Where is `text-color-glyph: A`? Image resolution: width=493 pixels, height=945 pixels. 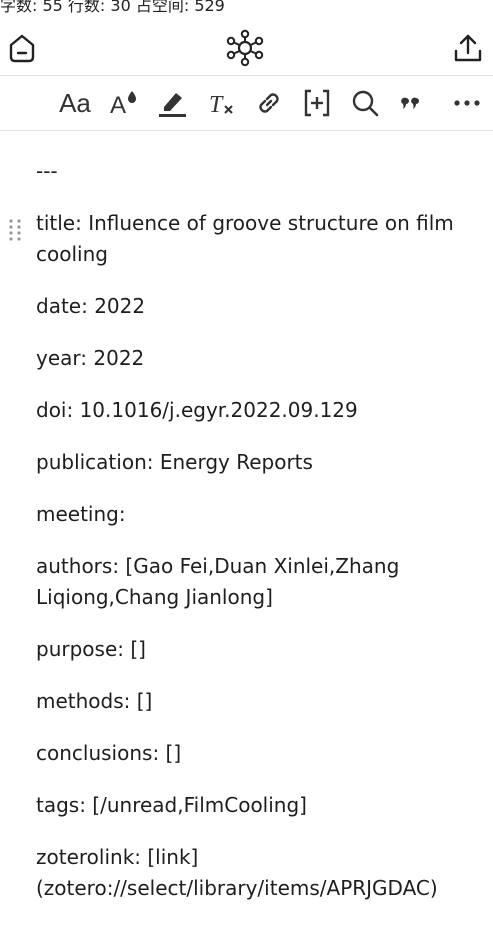 text-color-glyph: A is located at coordinates (118, 105).